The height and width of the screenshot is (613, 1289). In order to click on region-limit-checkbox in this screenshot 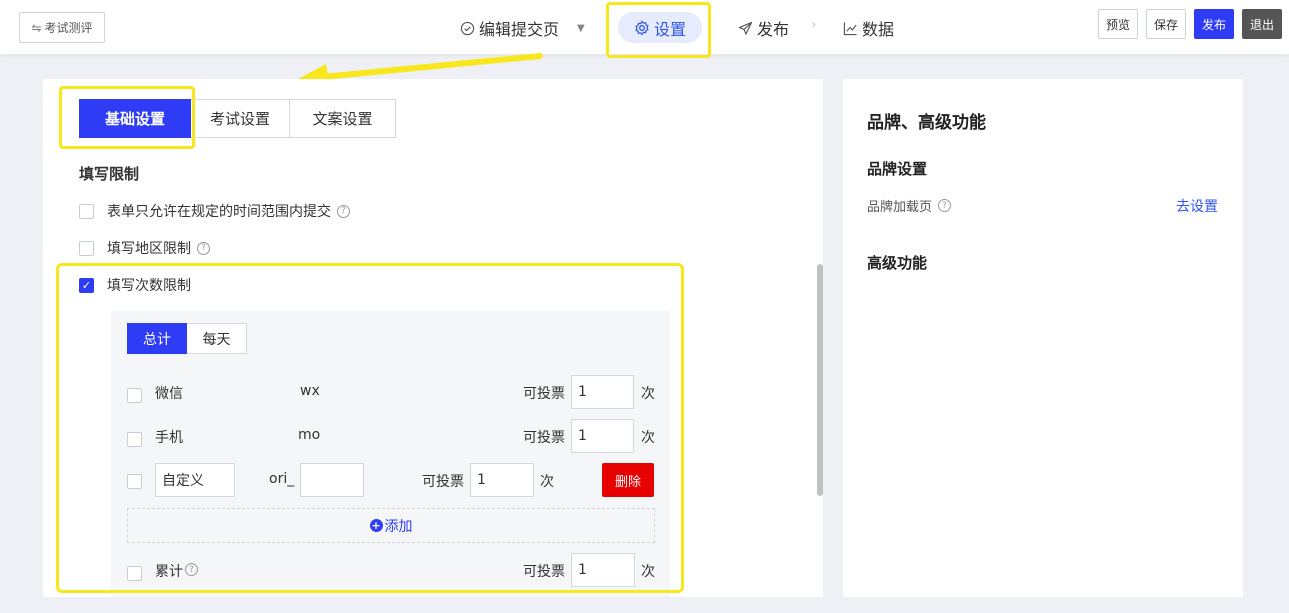, I will do `click(86, 248)`.